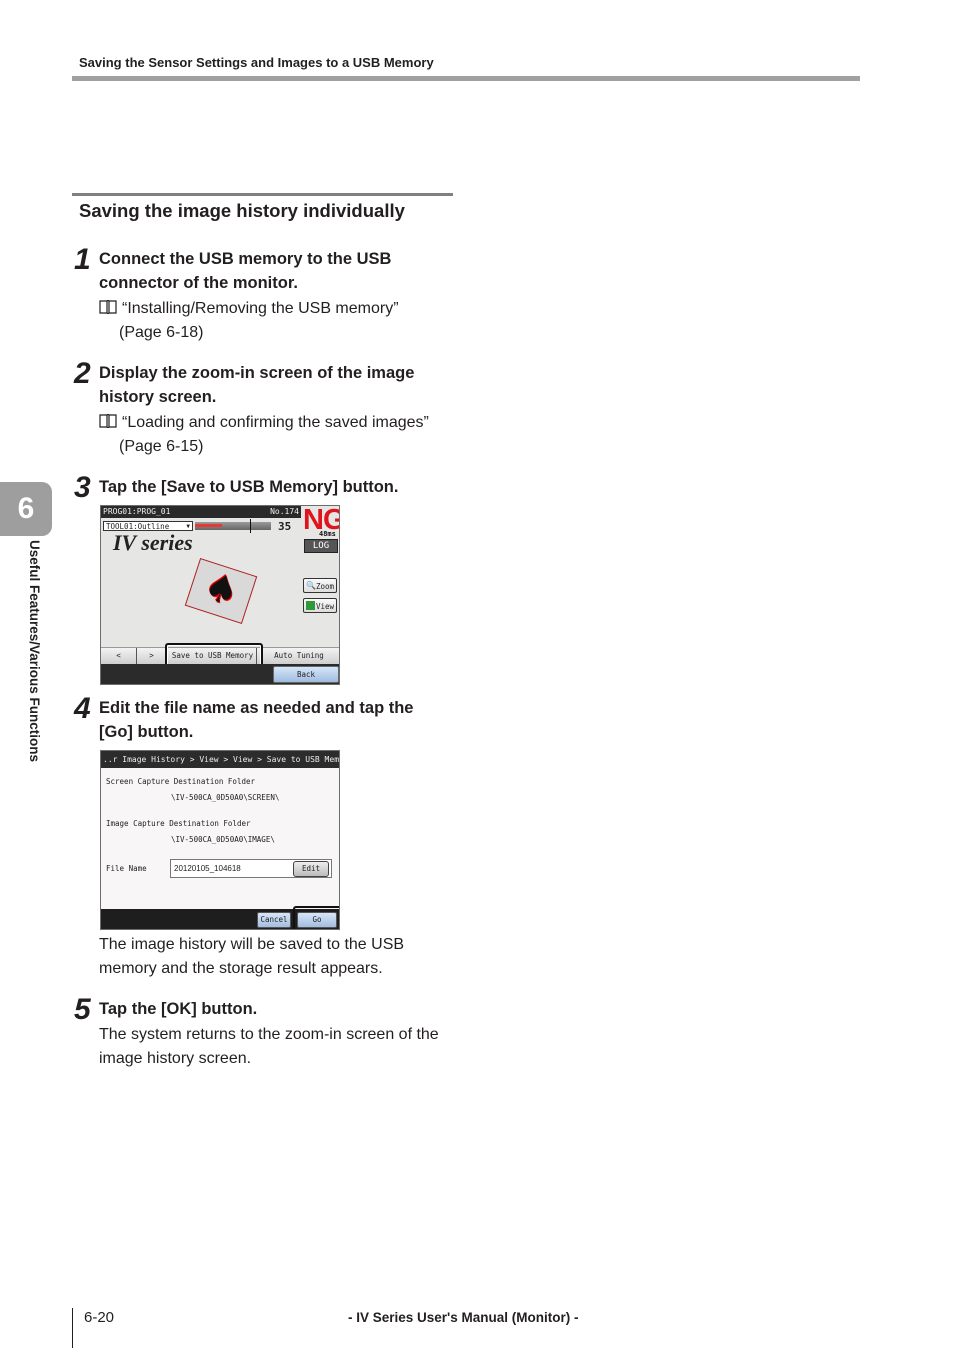  What do you see at coordinates (82, 708) in the screenshot?
I see `step-number: 4` at bounding box center [82, 708].